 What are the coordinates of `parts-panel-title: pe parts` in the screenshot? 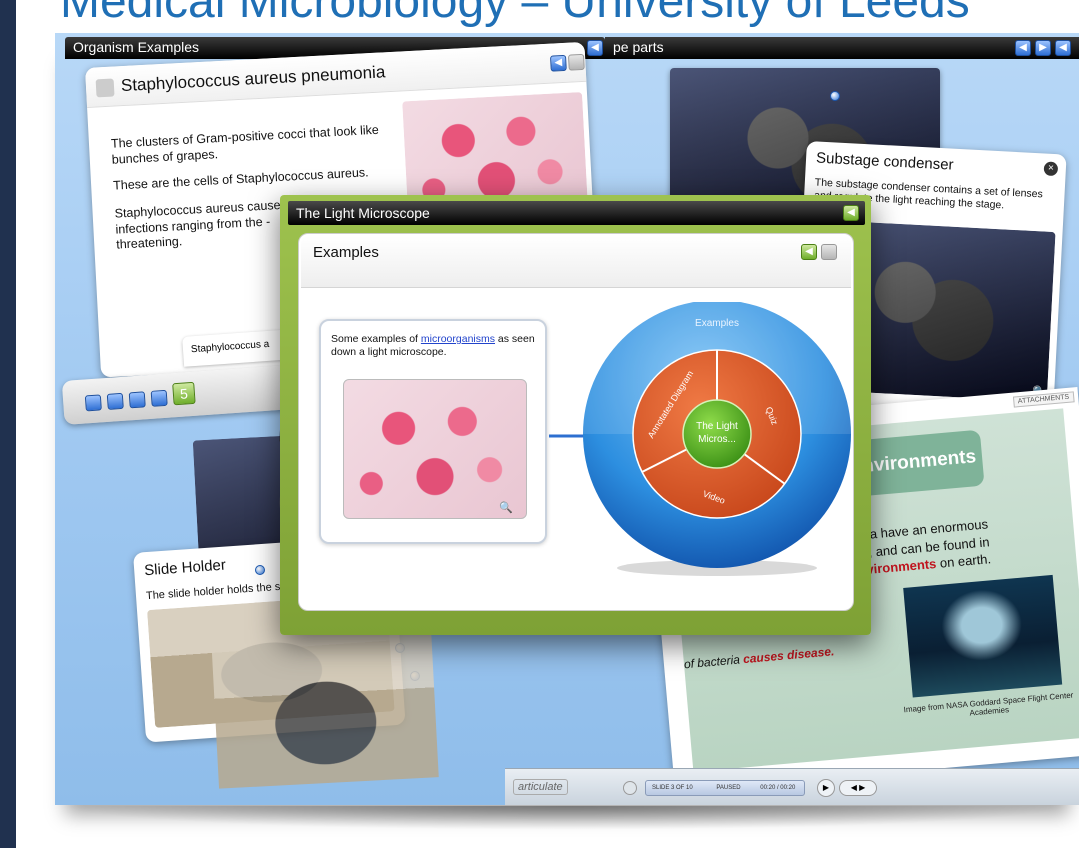 It's located at (638, 47).